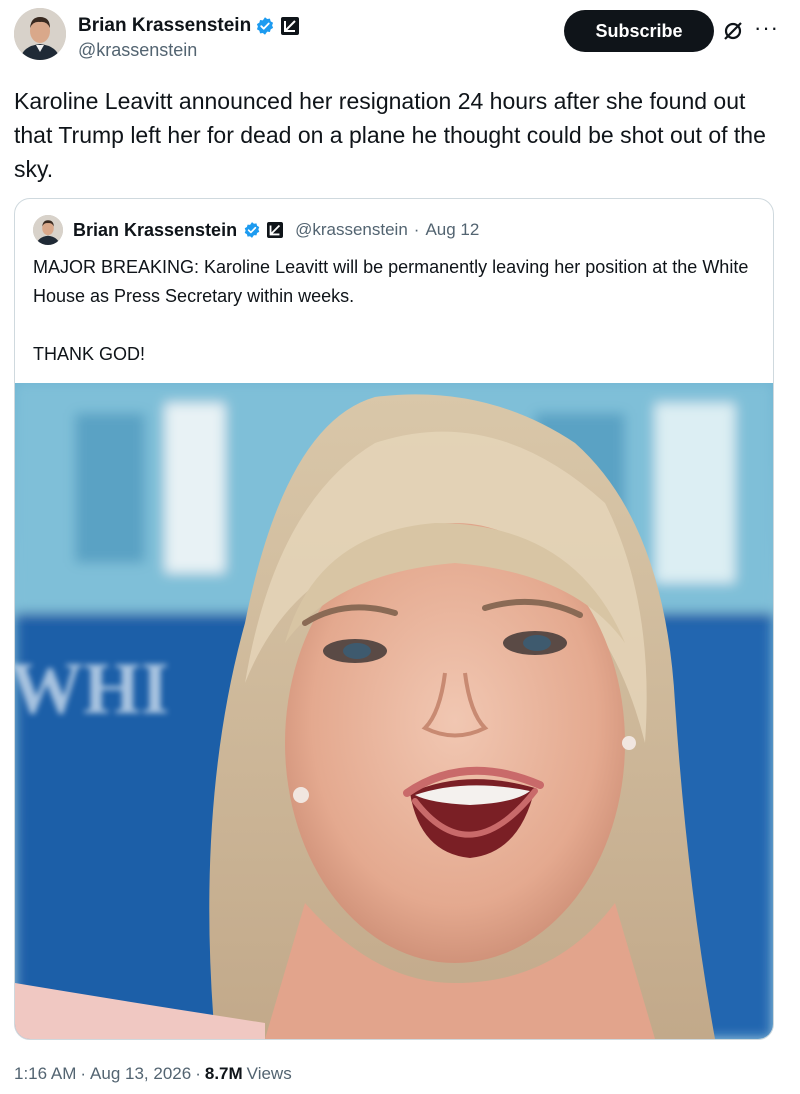  What do you see at coordinates (164, 26) in the screenshot?
I see `author-name: Brian Krassenstein` at bounding box center [164, 26].